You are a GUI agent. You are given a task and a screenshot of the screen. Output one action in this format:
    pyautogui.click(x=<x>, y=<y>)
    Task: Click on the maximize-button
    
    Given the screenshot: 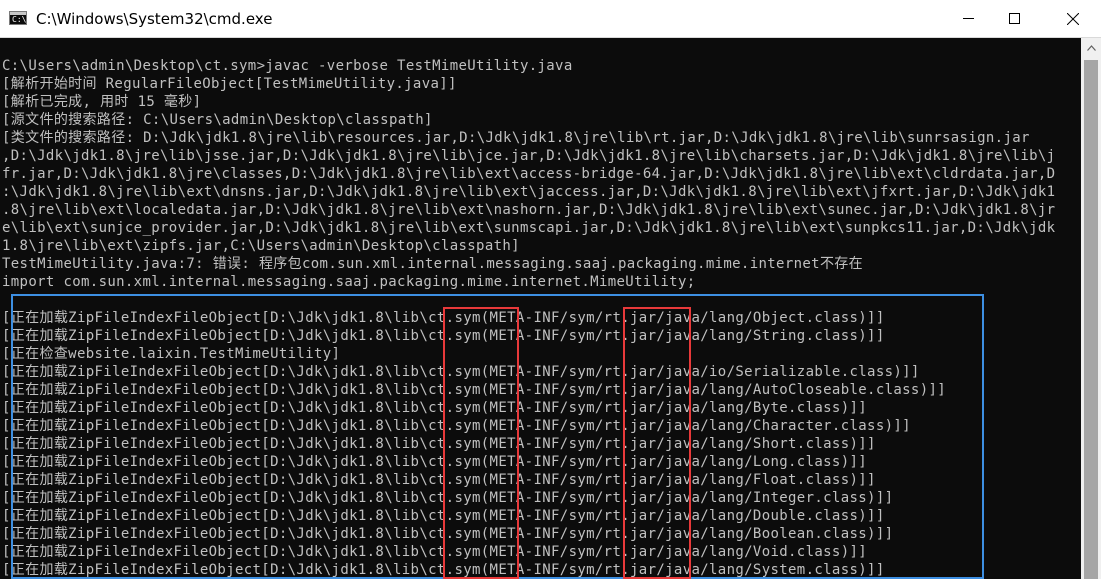 What is the action you would take?
    pyautogui.click(x=1014, y=18)
    